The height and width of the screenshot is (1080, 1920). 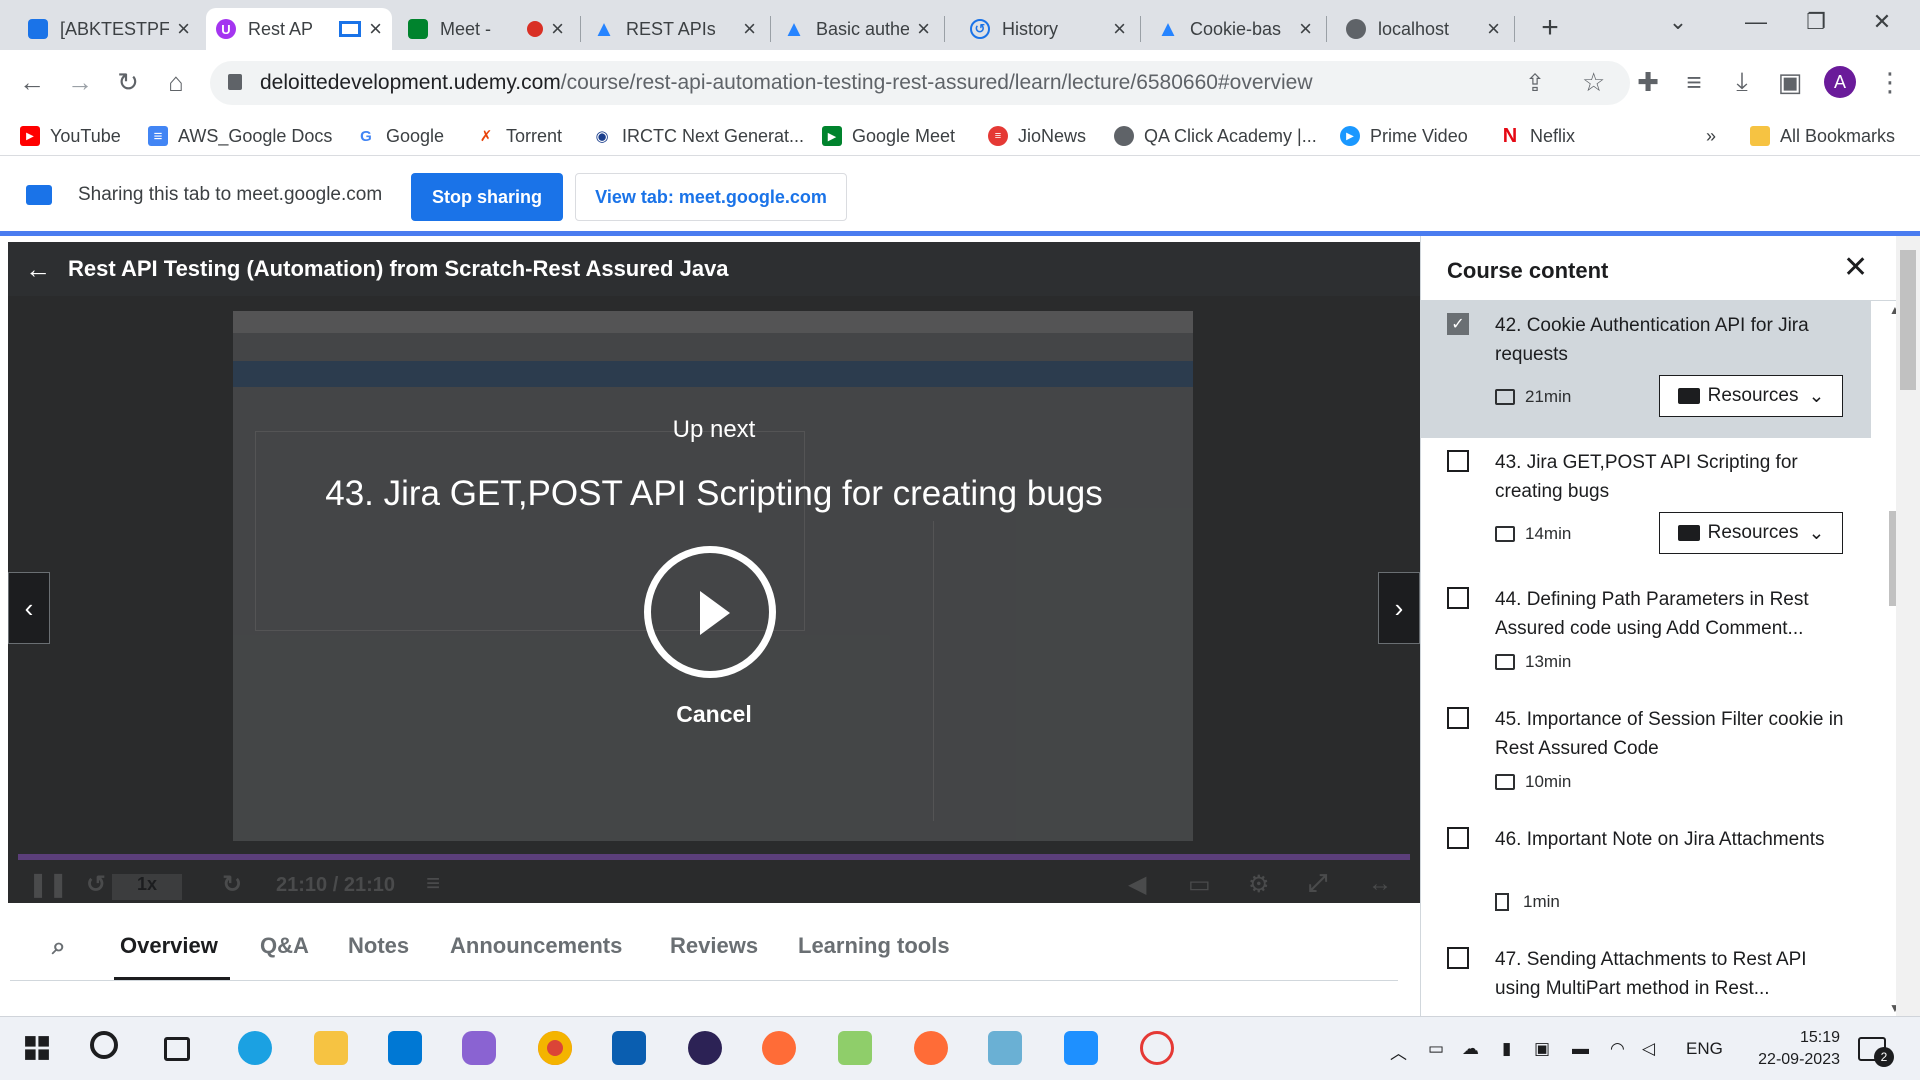 I want to click on page-scrollbar-thumb, so click(x=1908, y=320).